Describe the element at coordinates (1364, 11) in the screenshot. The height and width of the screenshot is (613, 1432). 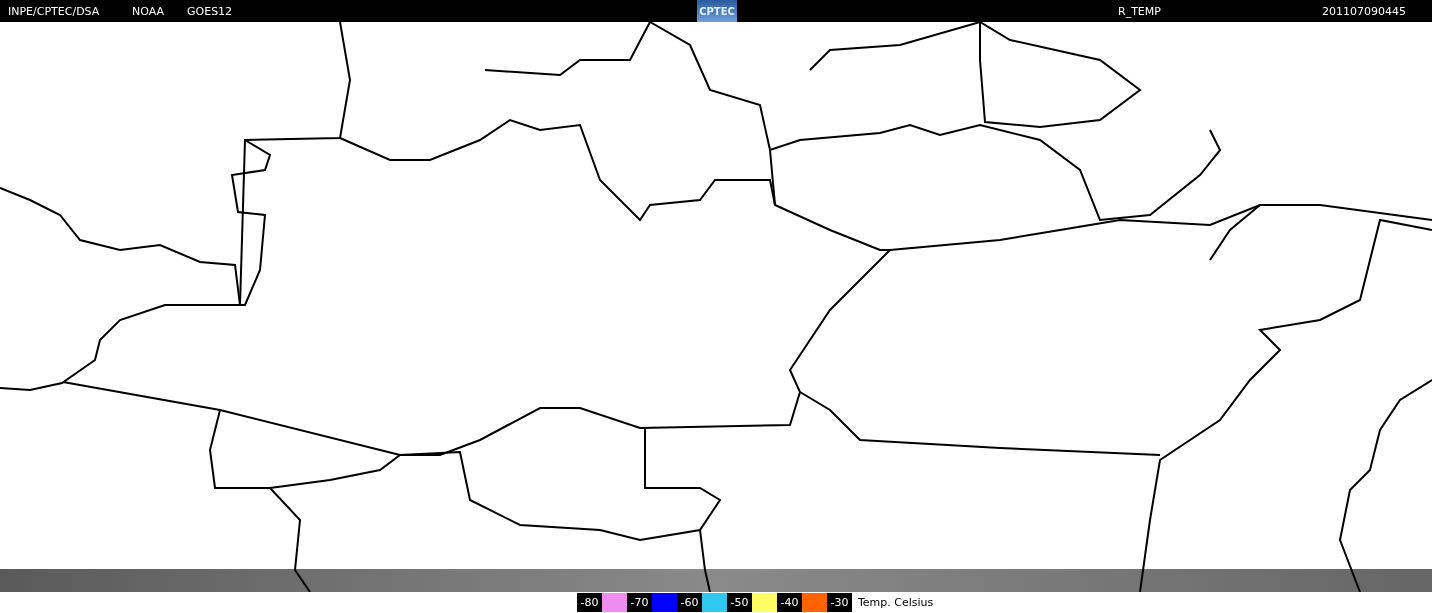
I see `timestamp-label: 201107090445` at that location.